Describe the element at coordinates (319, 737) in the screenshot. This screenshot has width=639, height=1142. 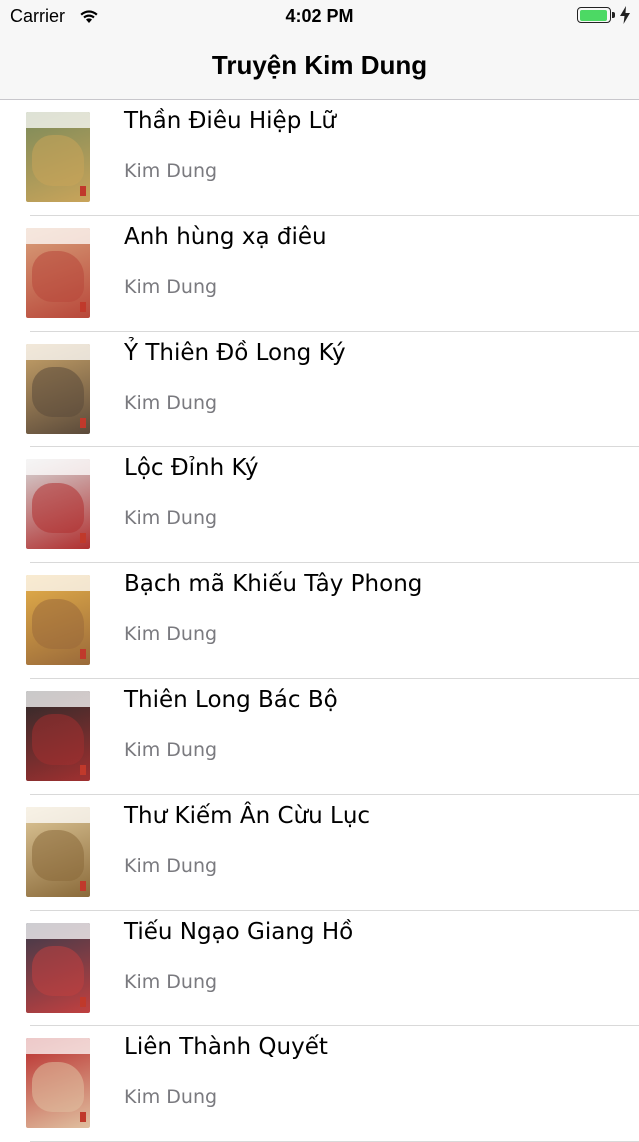
I see `book-row: Thiên Long Bác Bộ Kim Dung` at that location.